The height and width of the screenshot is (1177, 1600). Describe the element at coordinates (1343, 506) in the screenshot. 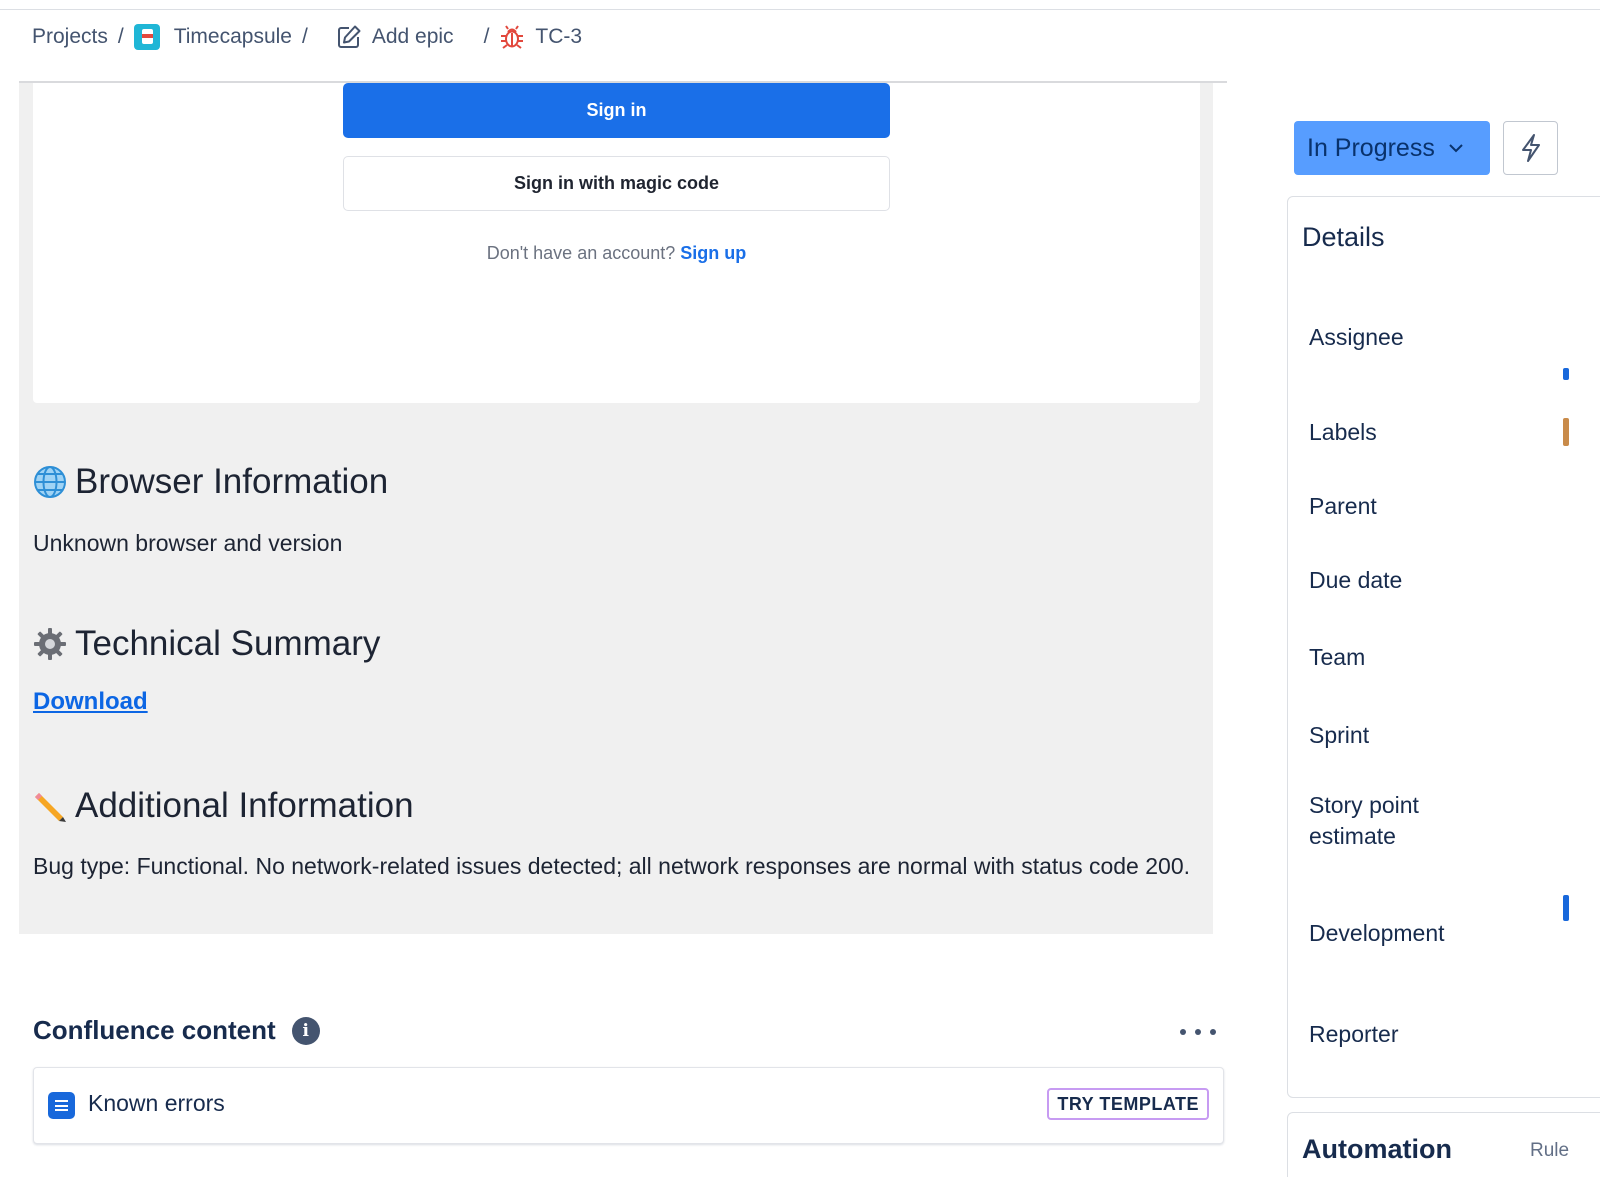

I see `field-label-parent: Parent` at that location.